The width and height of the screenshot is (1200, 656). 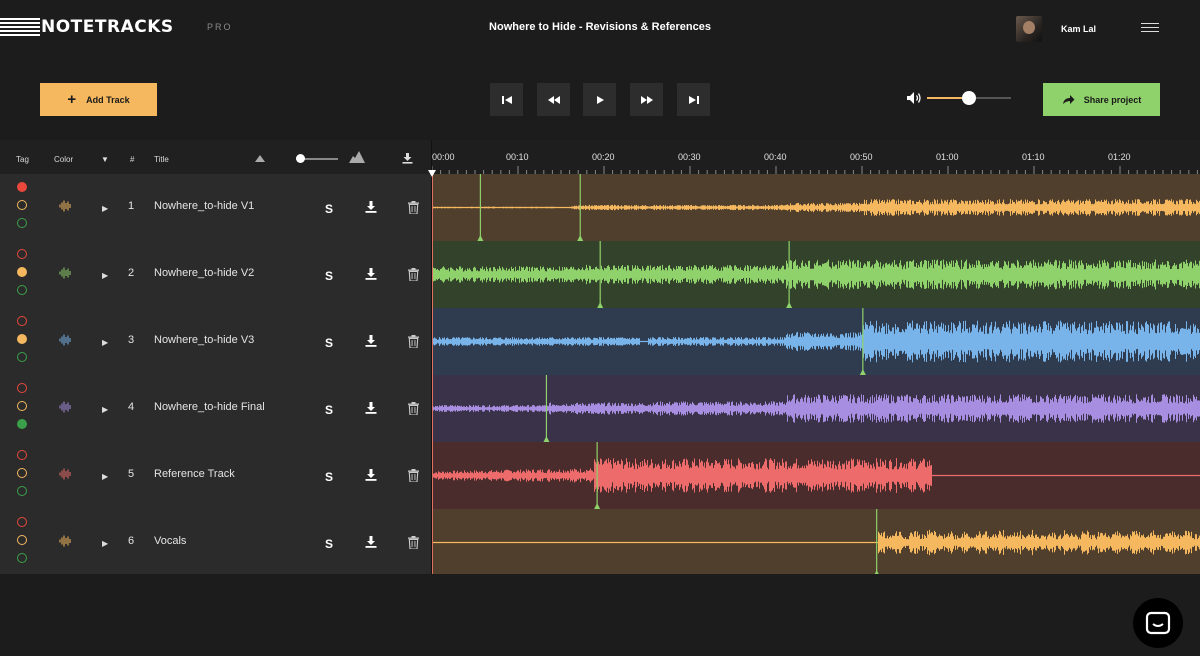 What do you see at coordinates (170, 541) in the screenshot?
I see `track-title: Vocals` at bounding box center [170, 541].